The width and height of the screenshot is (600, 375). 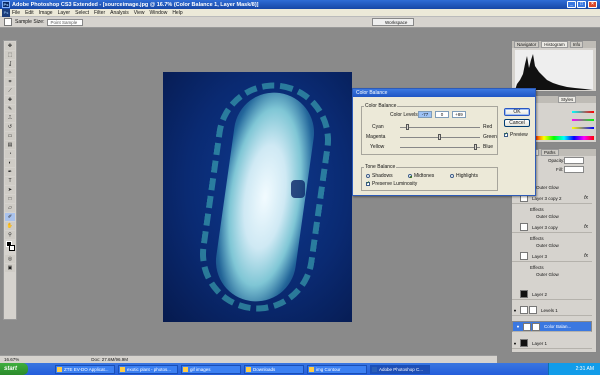 What do you see at coordinates (368, 183) in the screenshot?
I see `preserve-luminosity-checkbox` at bounding box center [368, 183].